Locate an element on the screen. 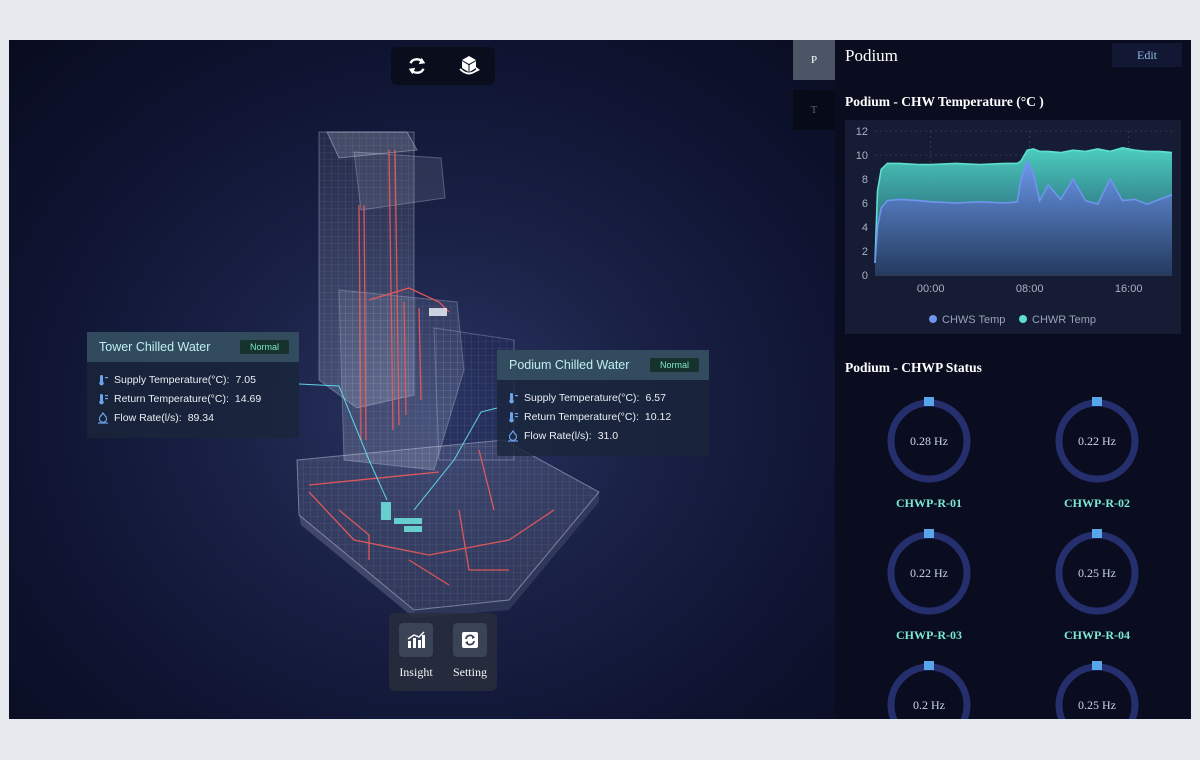  pump-gauge: 0.2 Hz is located at coordinates (929, 689).